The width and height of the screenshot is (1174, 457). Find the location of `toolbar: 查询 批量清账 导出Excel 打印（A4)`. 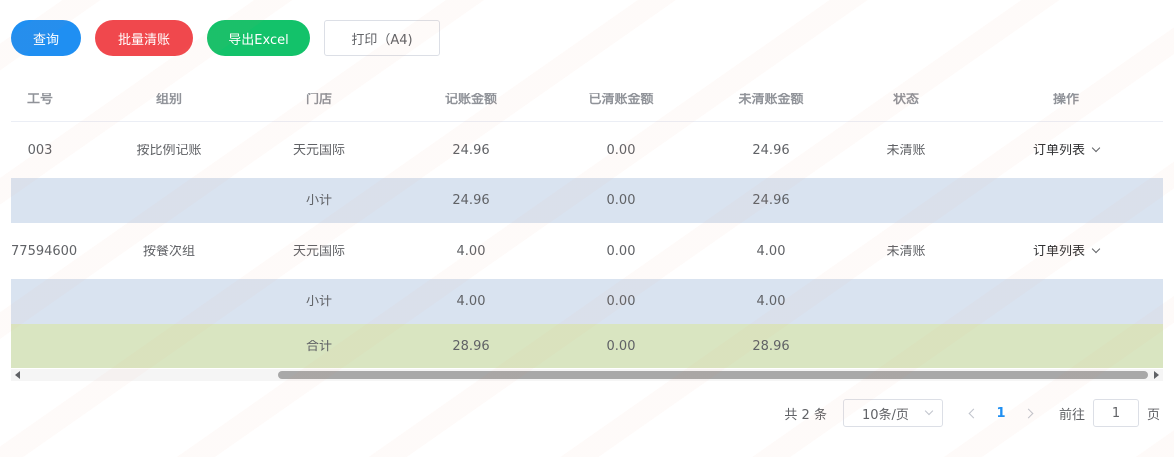

toolbar: 查询 批量清账 导出Excel 打印（A4) is located at coordinates (225, 38).